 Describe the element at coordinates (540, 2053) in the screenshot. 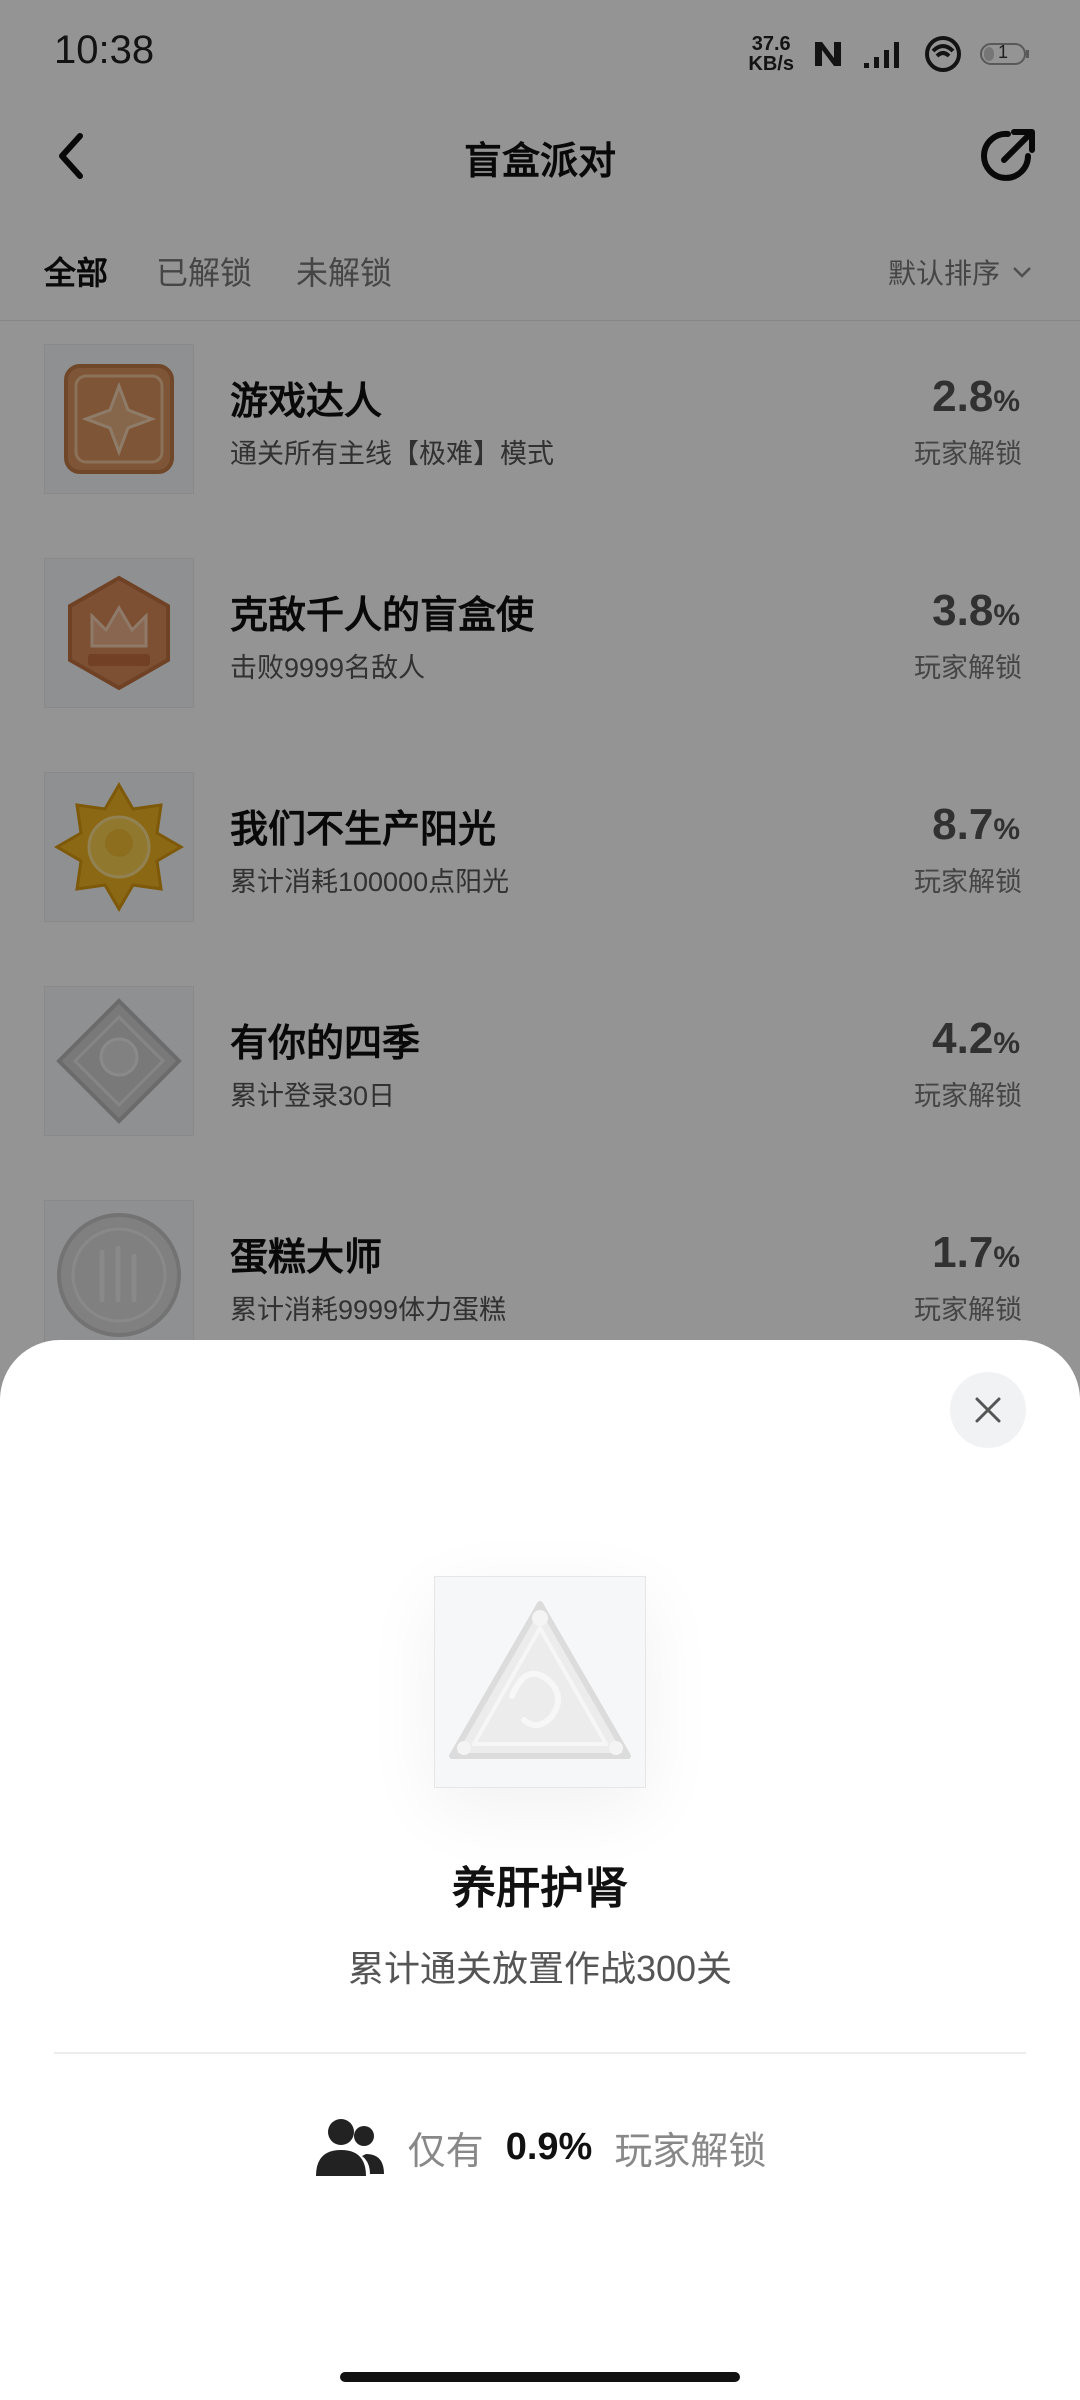

I see `sheet-divider` at that location.